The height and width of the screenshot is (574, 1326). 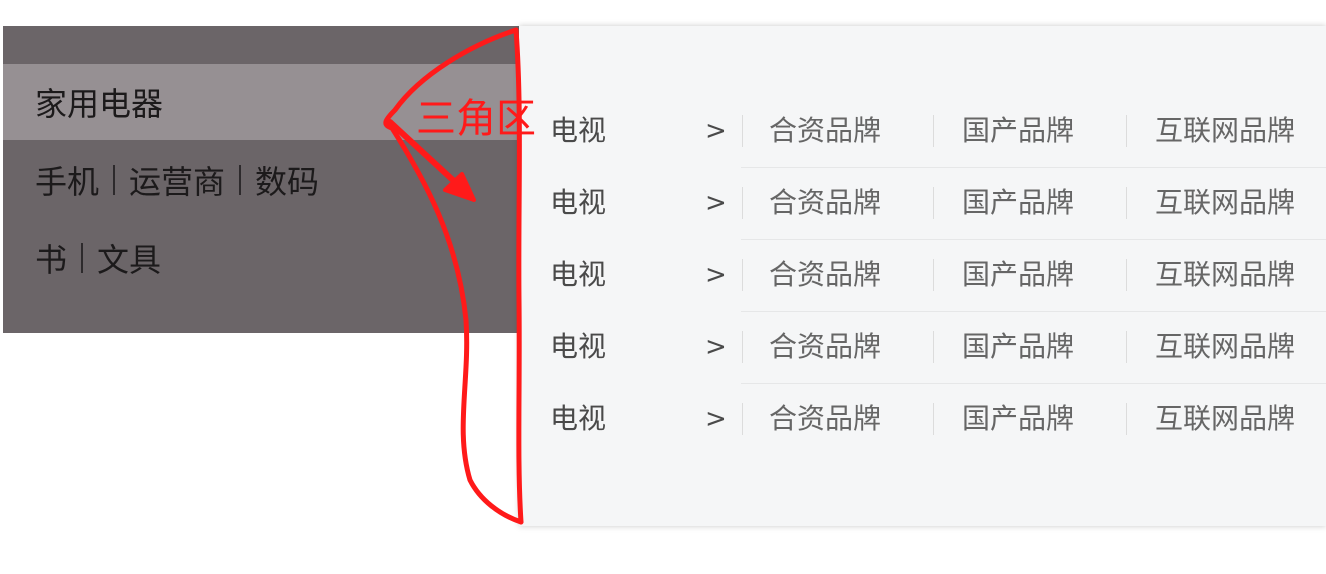 I want to click on category-item-phones: 手机 运营商 数码, so click(x=261, y=180).